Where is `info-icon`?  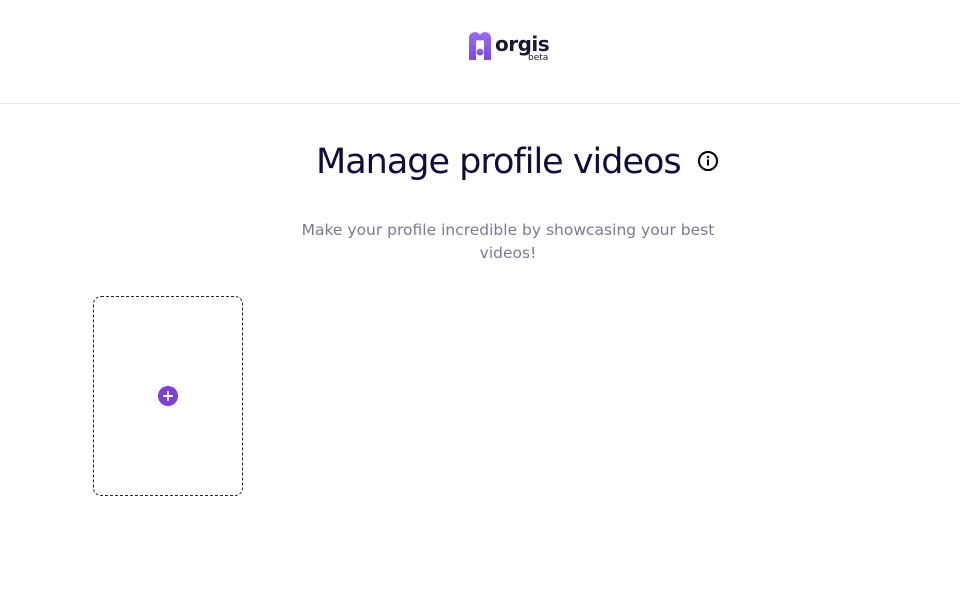
info-icon is located at coordinates (708, 161).